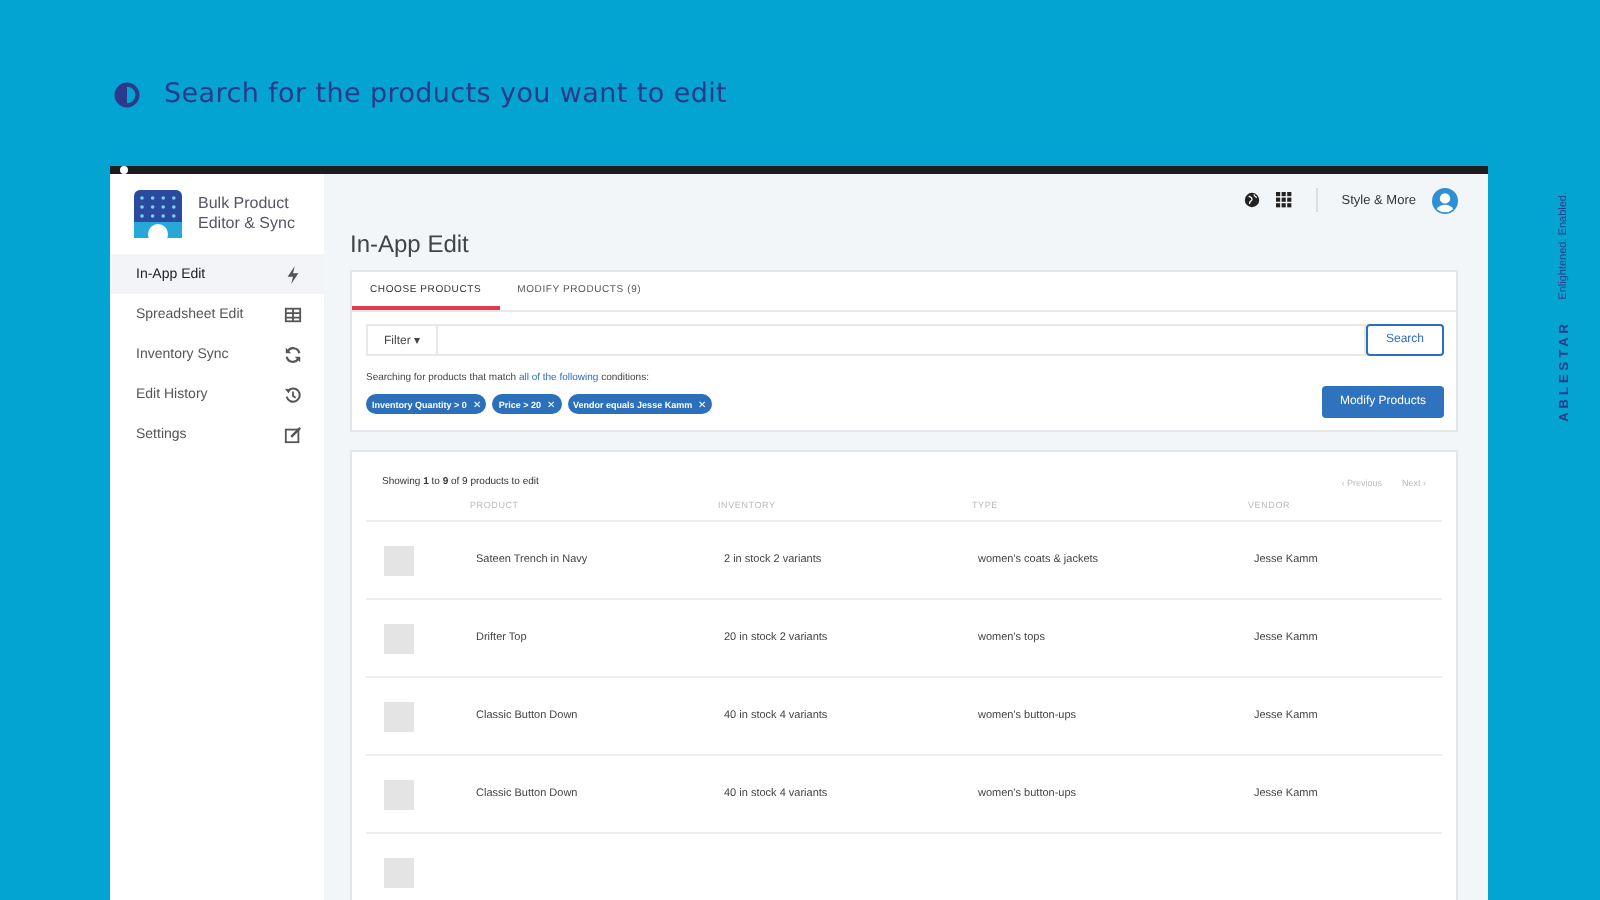 The width and height of the screenshot is (1600, 900). What do you see at coordinates (293, 274) in the screenshot?
I see `lightning-icon` at bounding box center [293, 274].